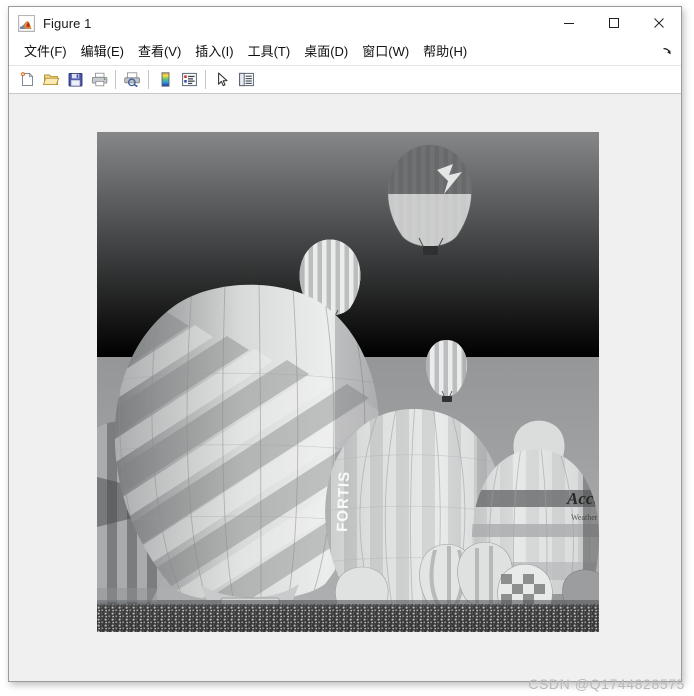  Describe the element at coordinates (67, 23) in the screenshot. I see `window-title: Figure 1` at that location.